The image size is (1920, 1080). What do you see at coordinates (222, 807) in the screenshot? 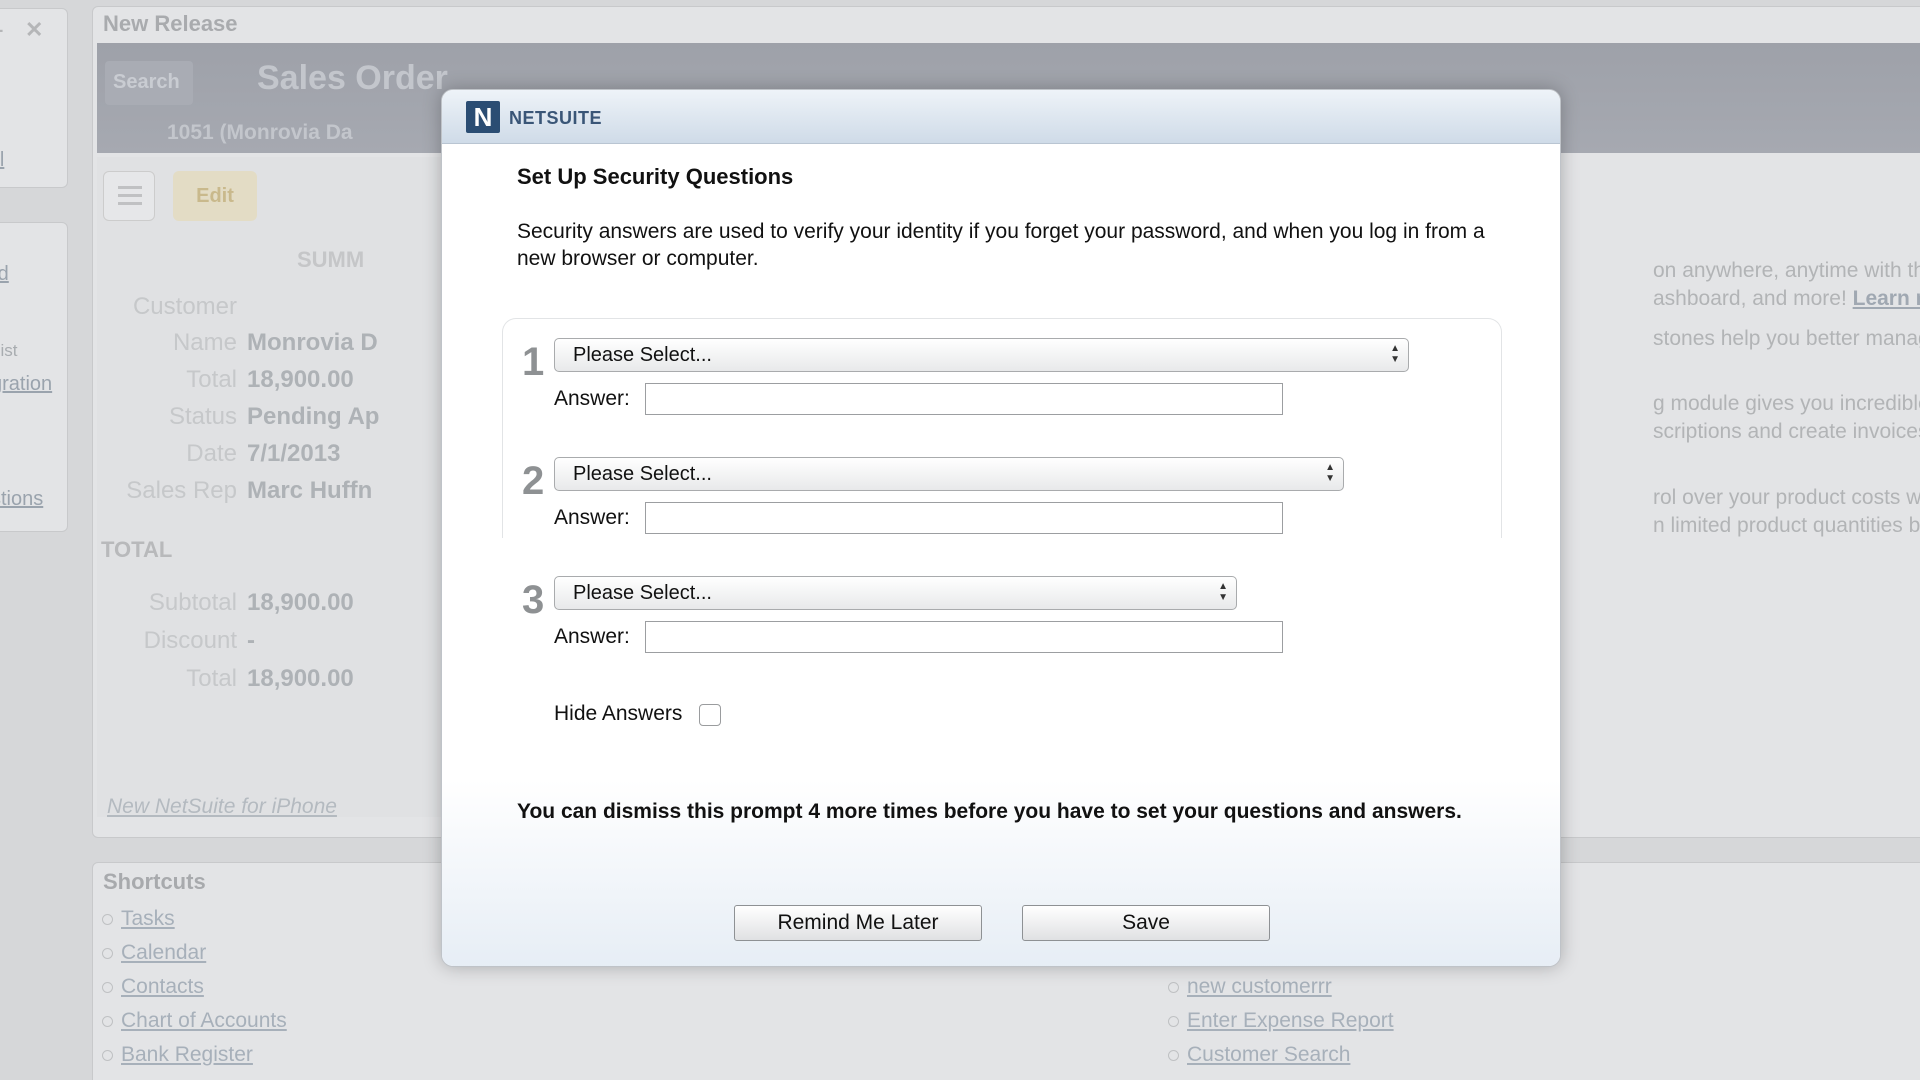
I see `iphone-link: New NetSuite for iPhone` at bounding box center [222, 807].